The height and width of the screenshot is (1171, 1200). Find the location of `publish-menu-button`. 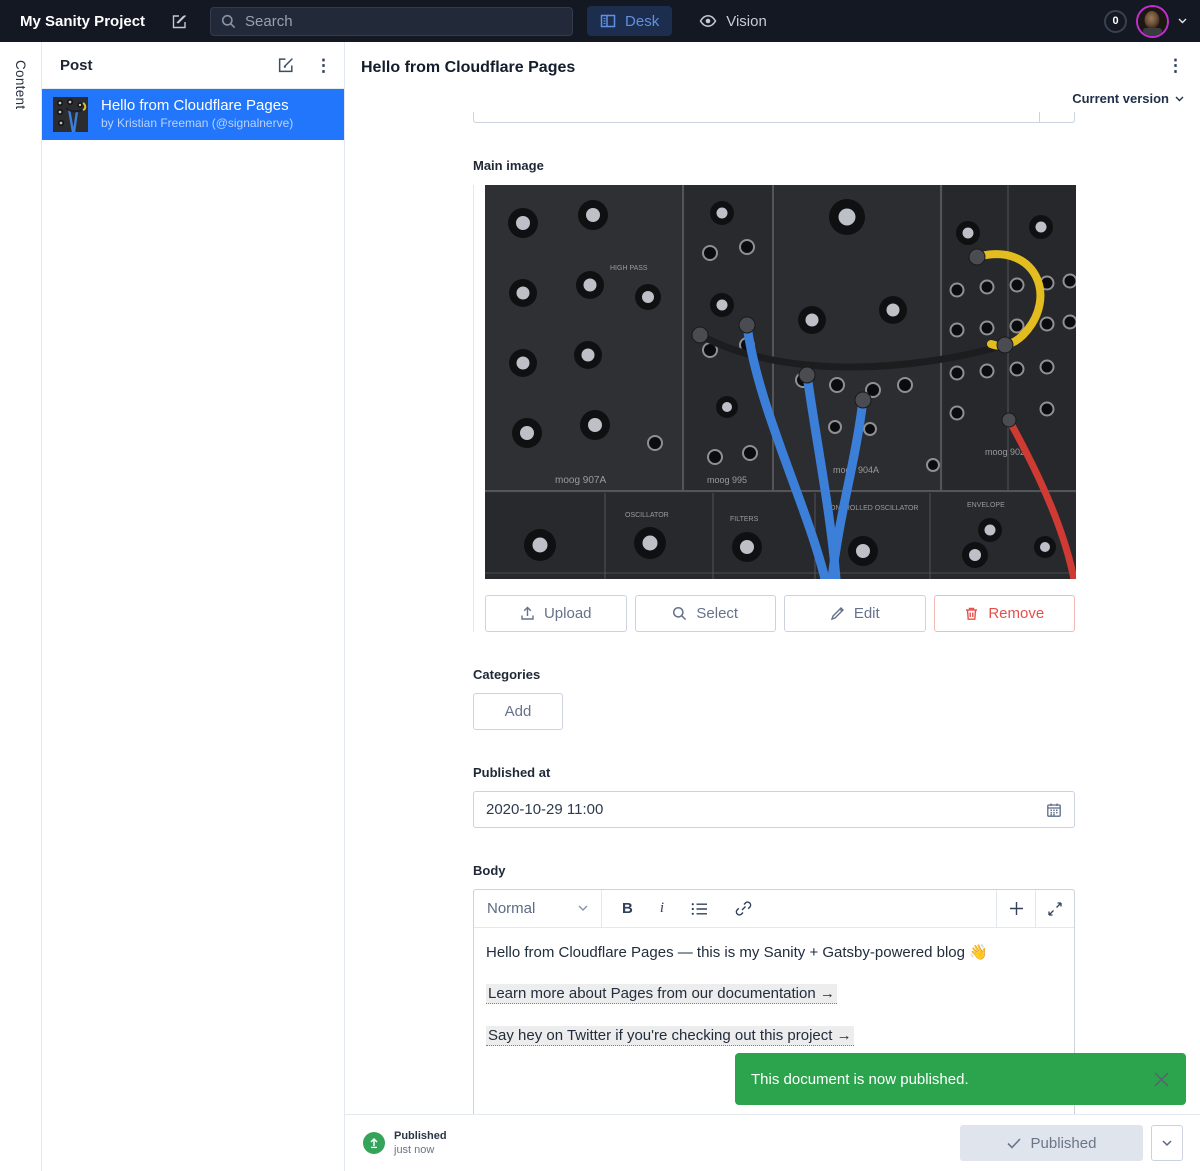

publish-menu-button is located at coordinates (1167, 1143).